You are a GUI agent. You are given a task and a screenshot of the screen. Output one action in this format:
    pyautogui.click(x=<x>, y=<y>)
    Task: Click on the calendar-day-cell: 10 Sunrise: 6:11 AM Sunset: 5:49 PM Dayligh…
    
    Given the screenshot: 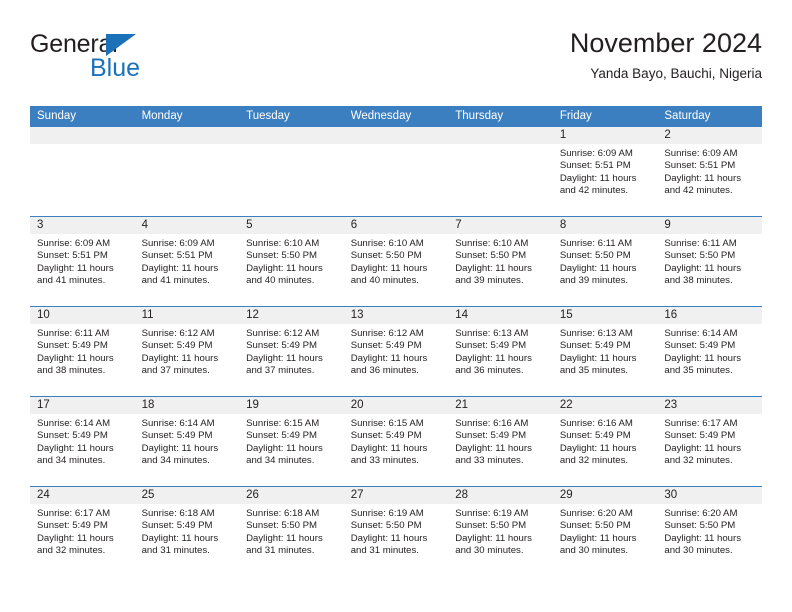 What is the action you would take?
    pyautogui.click(x=82, y=351)
    